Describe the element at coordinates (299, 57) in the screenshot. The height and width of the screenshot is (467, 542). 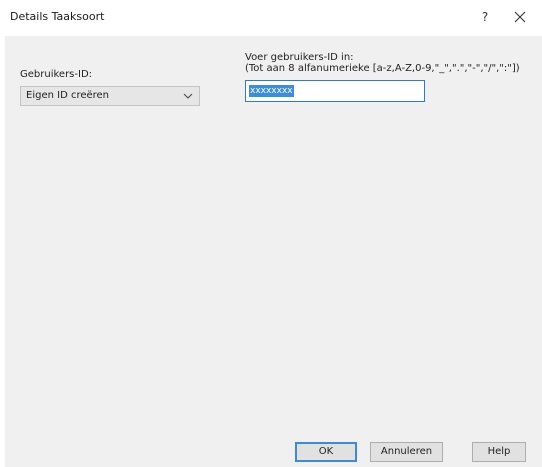
I see `enter-id-label-line1: Voer gebruikers-ID in:` at that location.